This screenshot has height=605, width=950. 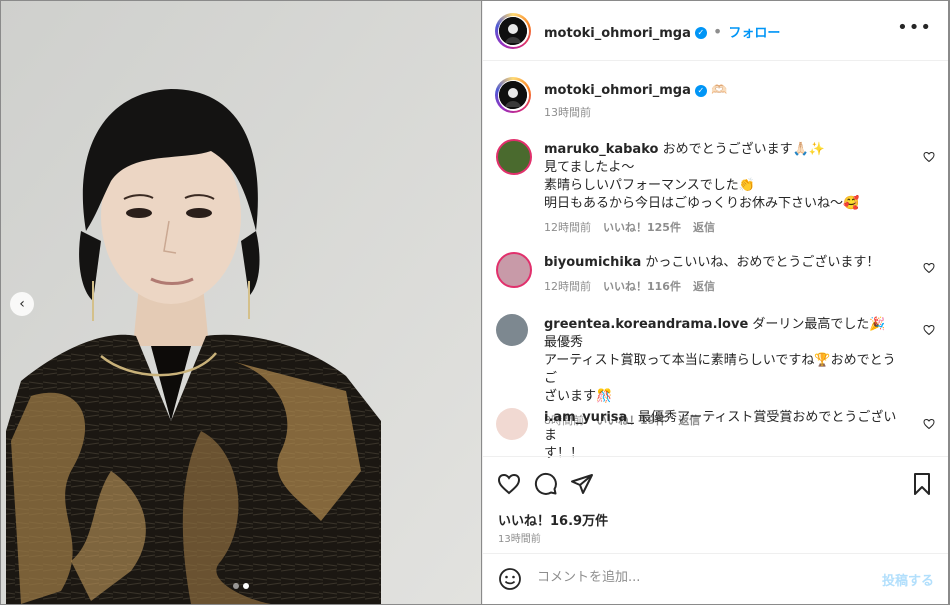 What do you see at coordinates (922, 484) in the screenshot?
I see `bookmark-icon` at bounding box center [922, 484].